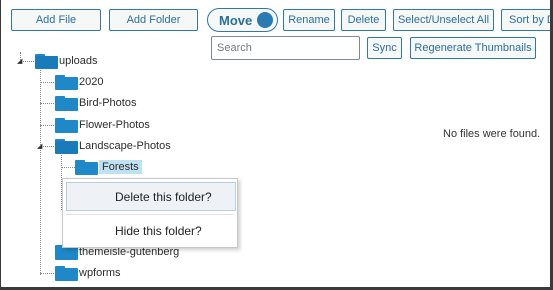  I want to click on menu-item-delete-folder: Delete this folder?, so click(151, 196).